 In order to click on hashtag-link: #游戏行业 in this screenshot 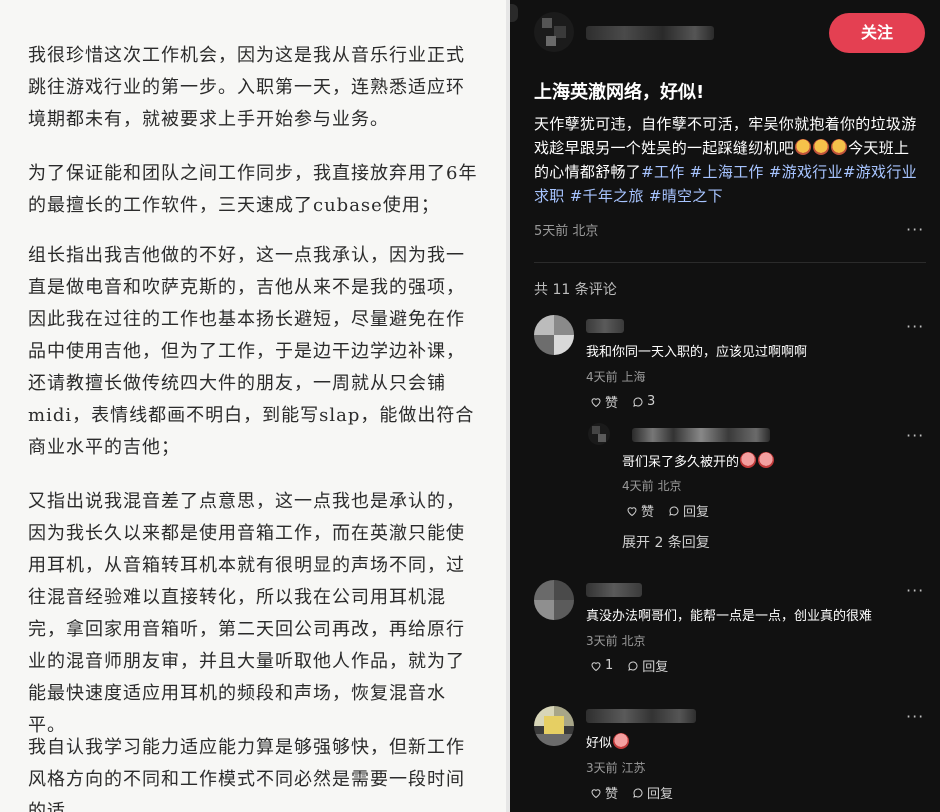, I will do `click(806, 172)`.